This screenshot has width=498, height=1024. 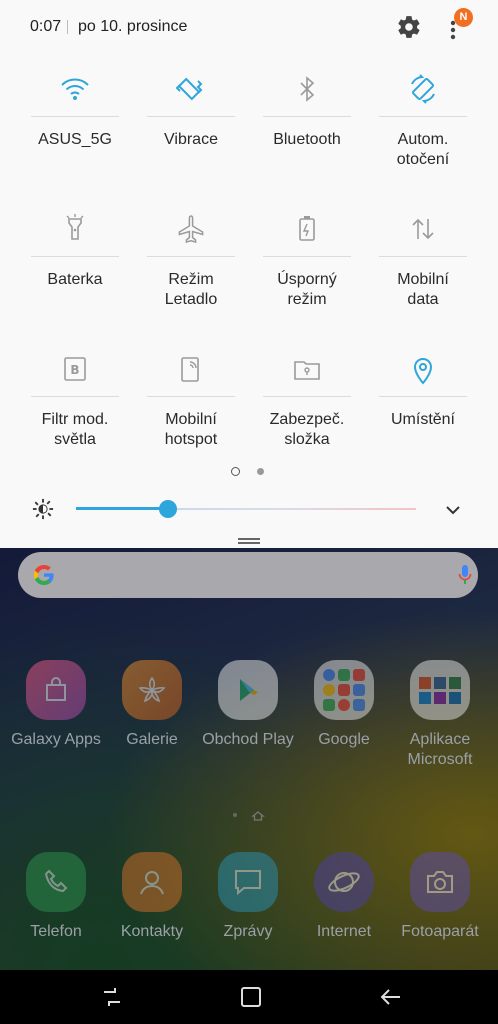 What do you see at coordinates (235, 471) in the screenshot?
I see `page-dot-current` at bounding box center [235, 471].